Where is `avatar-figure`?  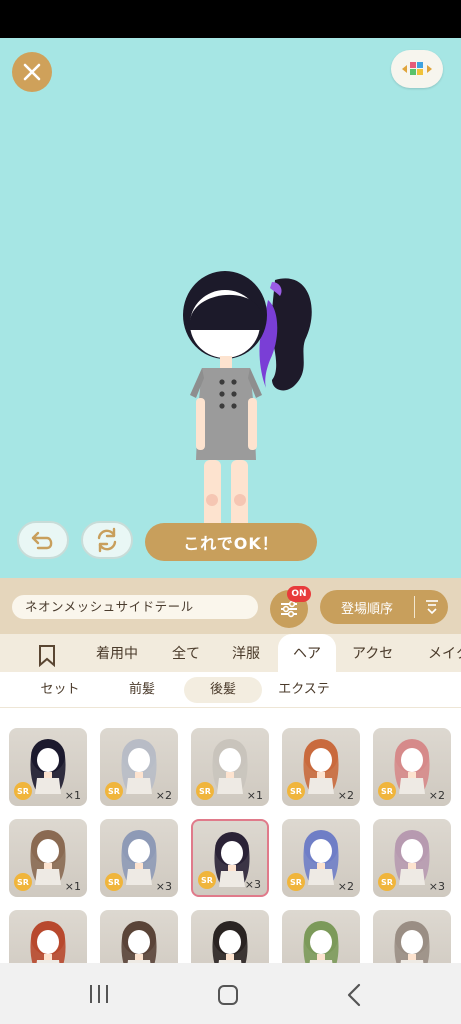
avatar-figure is located at coordinates (247, 414).